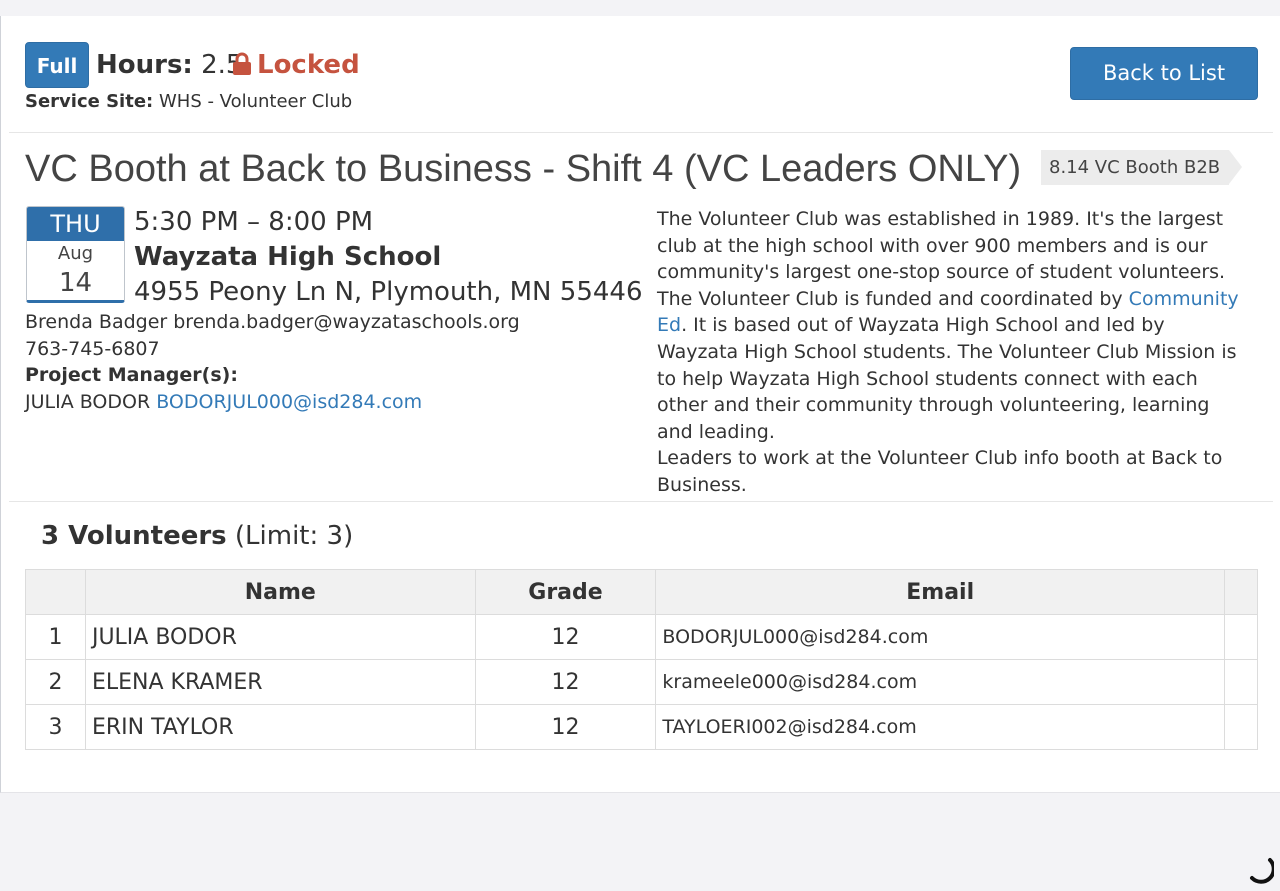 This screenshot has height=891, width=1280. Describe the element at coordinates (1262, 871) in the screenshot. I see `spinner-icon` at that location.